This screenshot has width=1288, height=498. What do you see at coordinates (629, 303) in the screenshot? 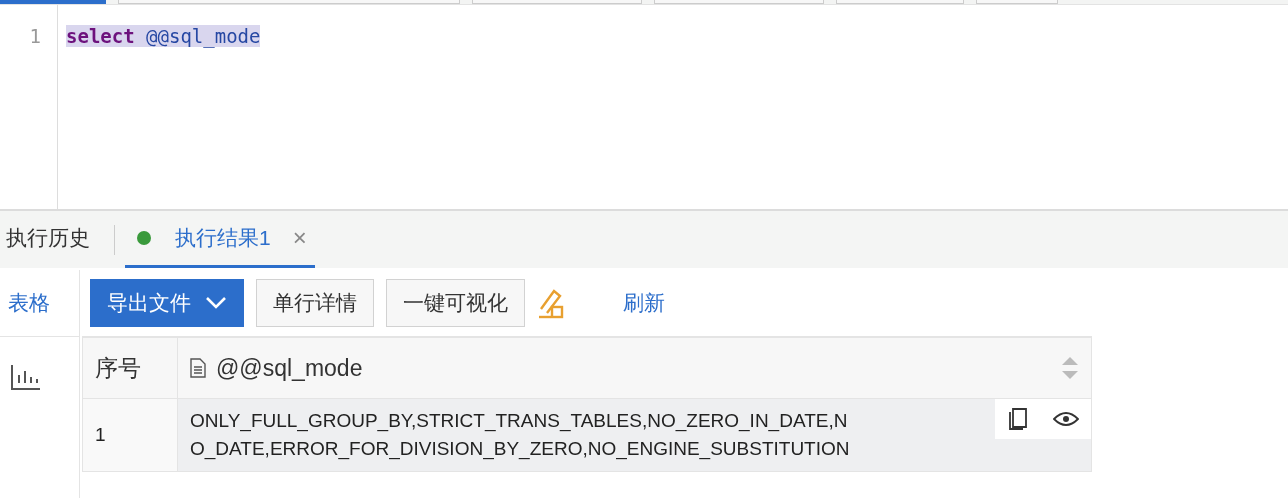
I see `refresh-link: 刷新` at bounding box center [629, 303].